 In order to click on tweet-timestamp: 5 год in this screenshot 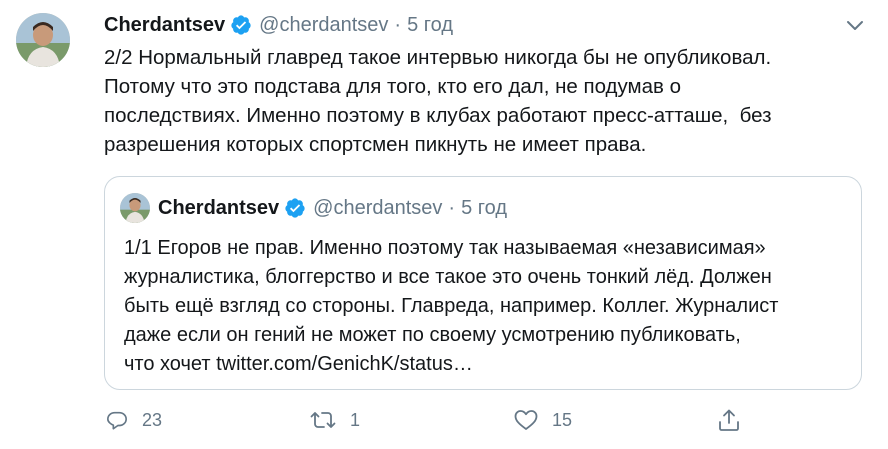, I will do `click(430, 25)`.